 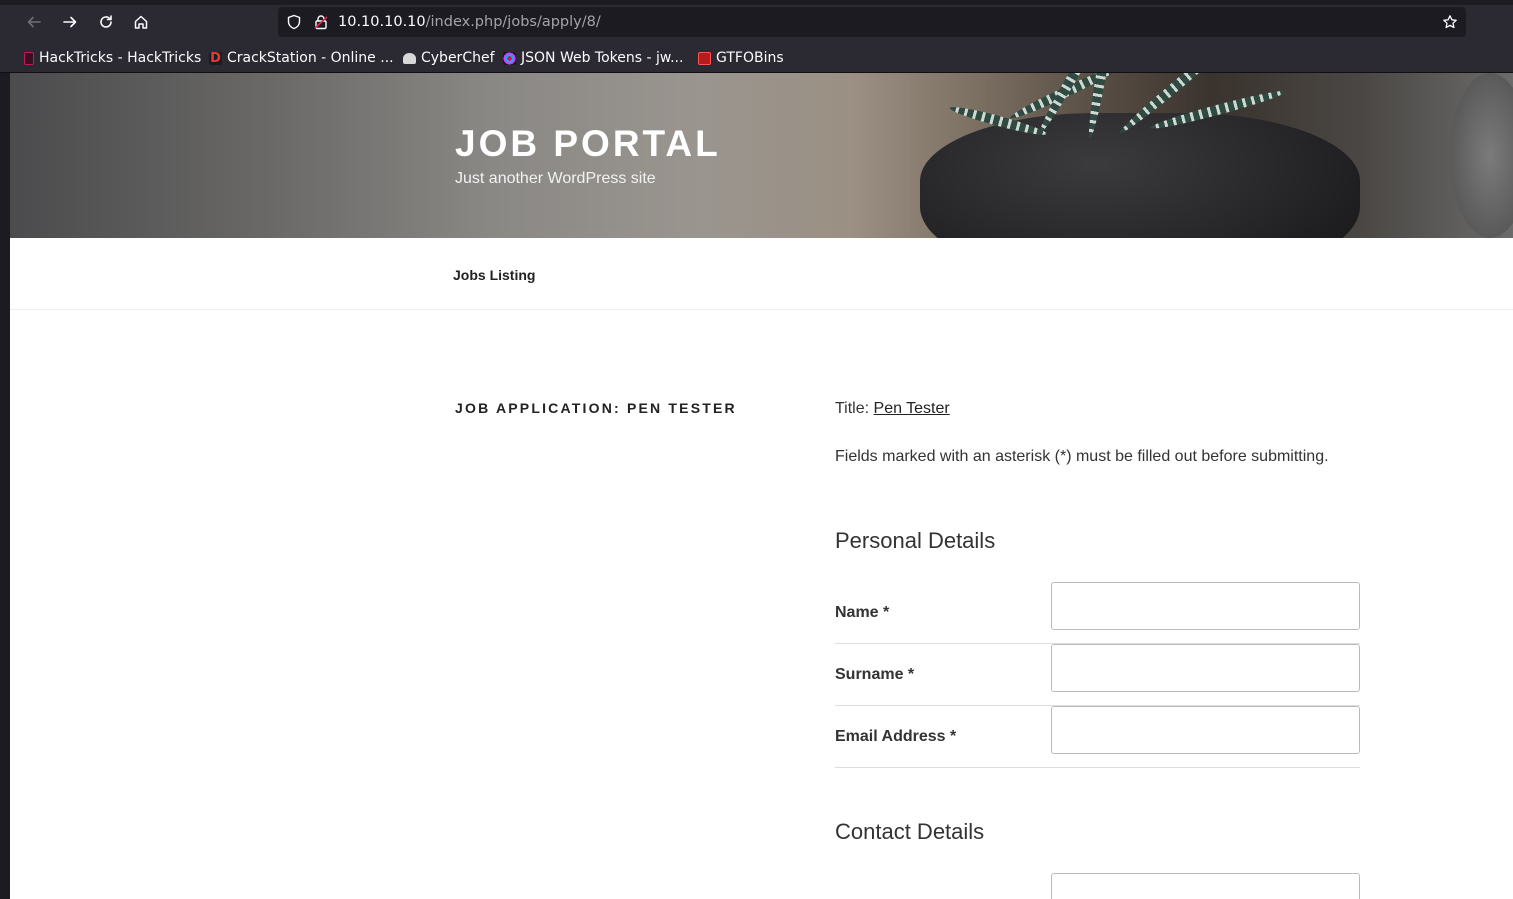 What do you see at coordinates (494, 275) in the screenshot?
I see `nav-jobs-listing: Jobs Listing` at bounding box center [494, 275].